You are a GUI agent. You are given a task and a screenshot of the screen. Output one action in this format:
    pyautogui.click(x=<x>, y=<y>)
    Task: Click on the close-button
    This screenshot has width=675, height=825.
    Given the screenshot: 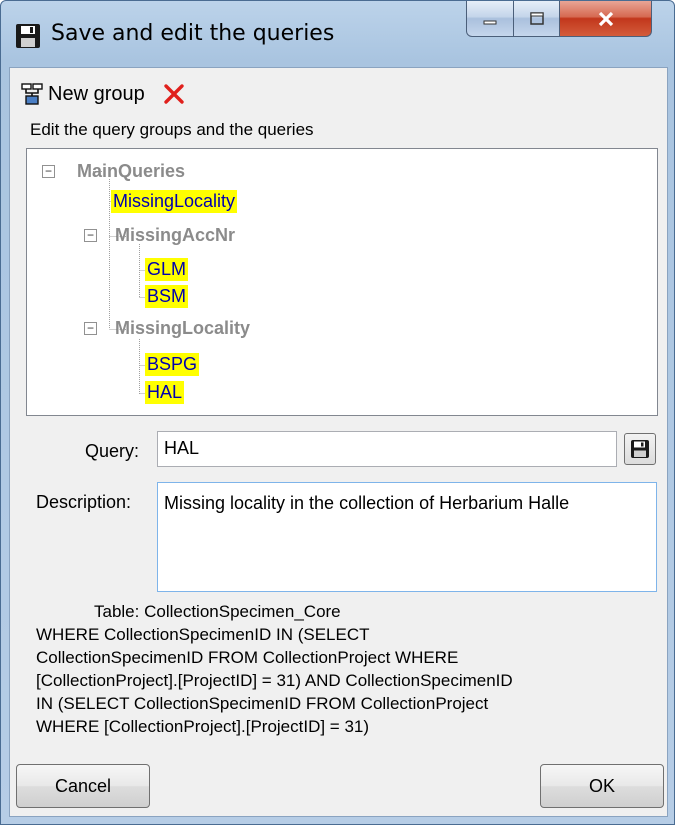 What is the action you would take?
    pyautogui.click(x=606, y=19)
    